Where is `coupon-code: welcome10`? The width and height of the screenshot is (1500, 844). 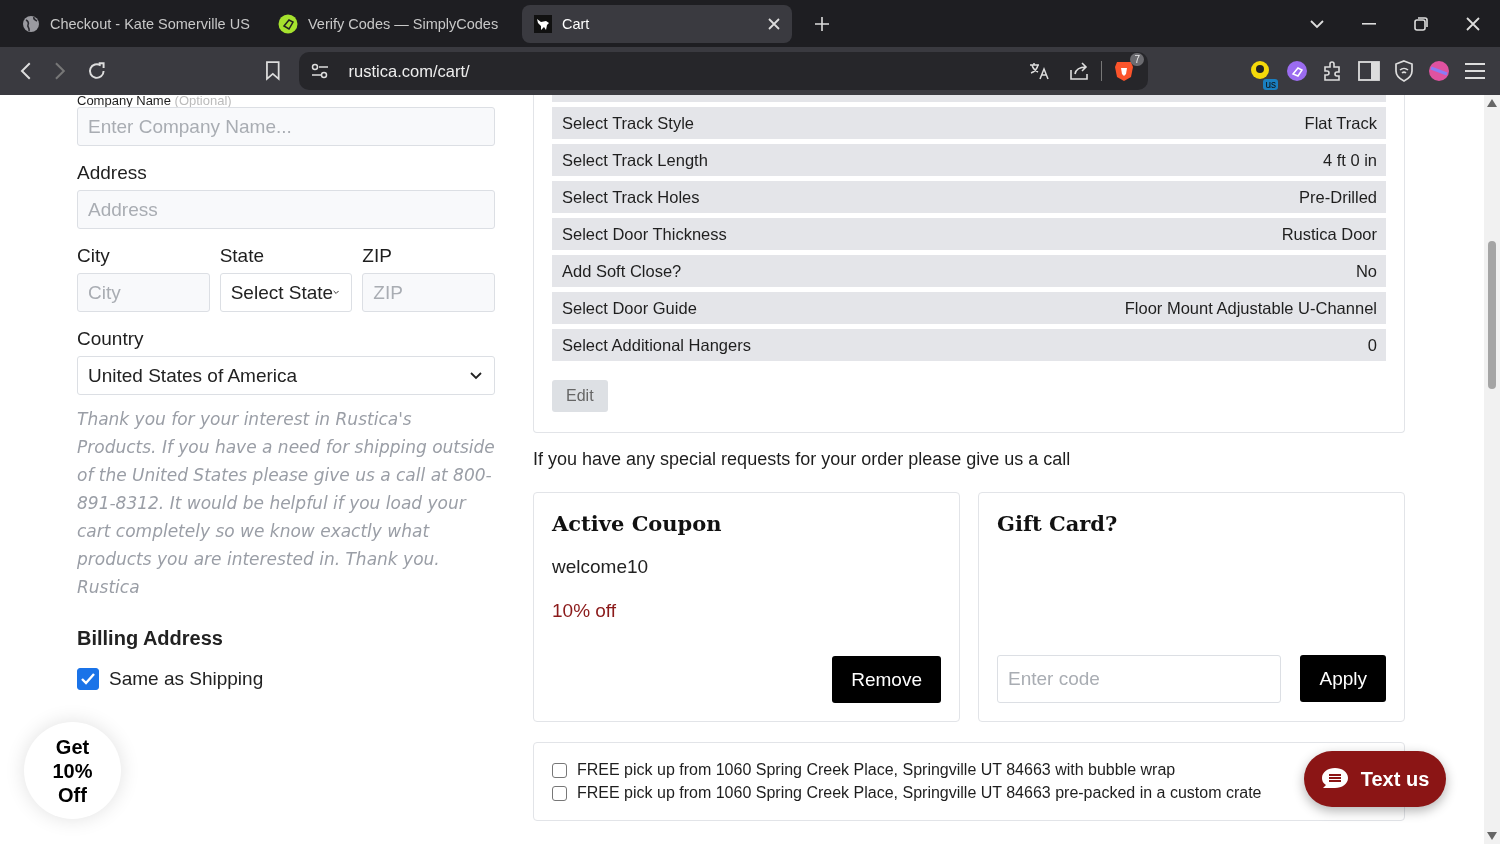 coupon-code: welcome10 is located at coordinates (601, 567).